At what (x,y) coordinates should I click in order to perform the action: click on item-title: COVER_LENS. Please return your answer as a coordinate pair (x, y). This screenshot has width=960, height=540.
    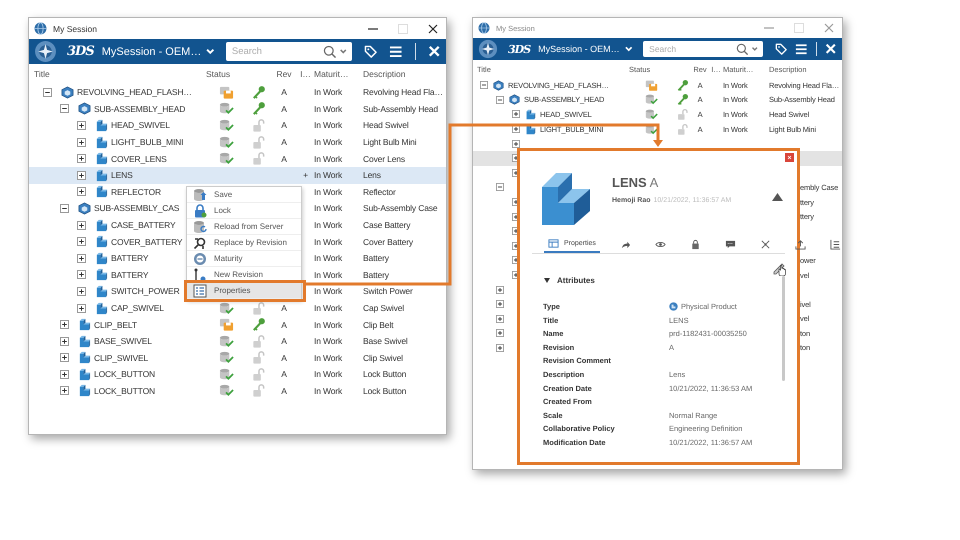
    Looking at the image, I should click on (139, 159).